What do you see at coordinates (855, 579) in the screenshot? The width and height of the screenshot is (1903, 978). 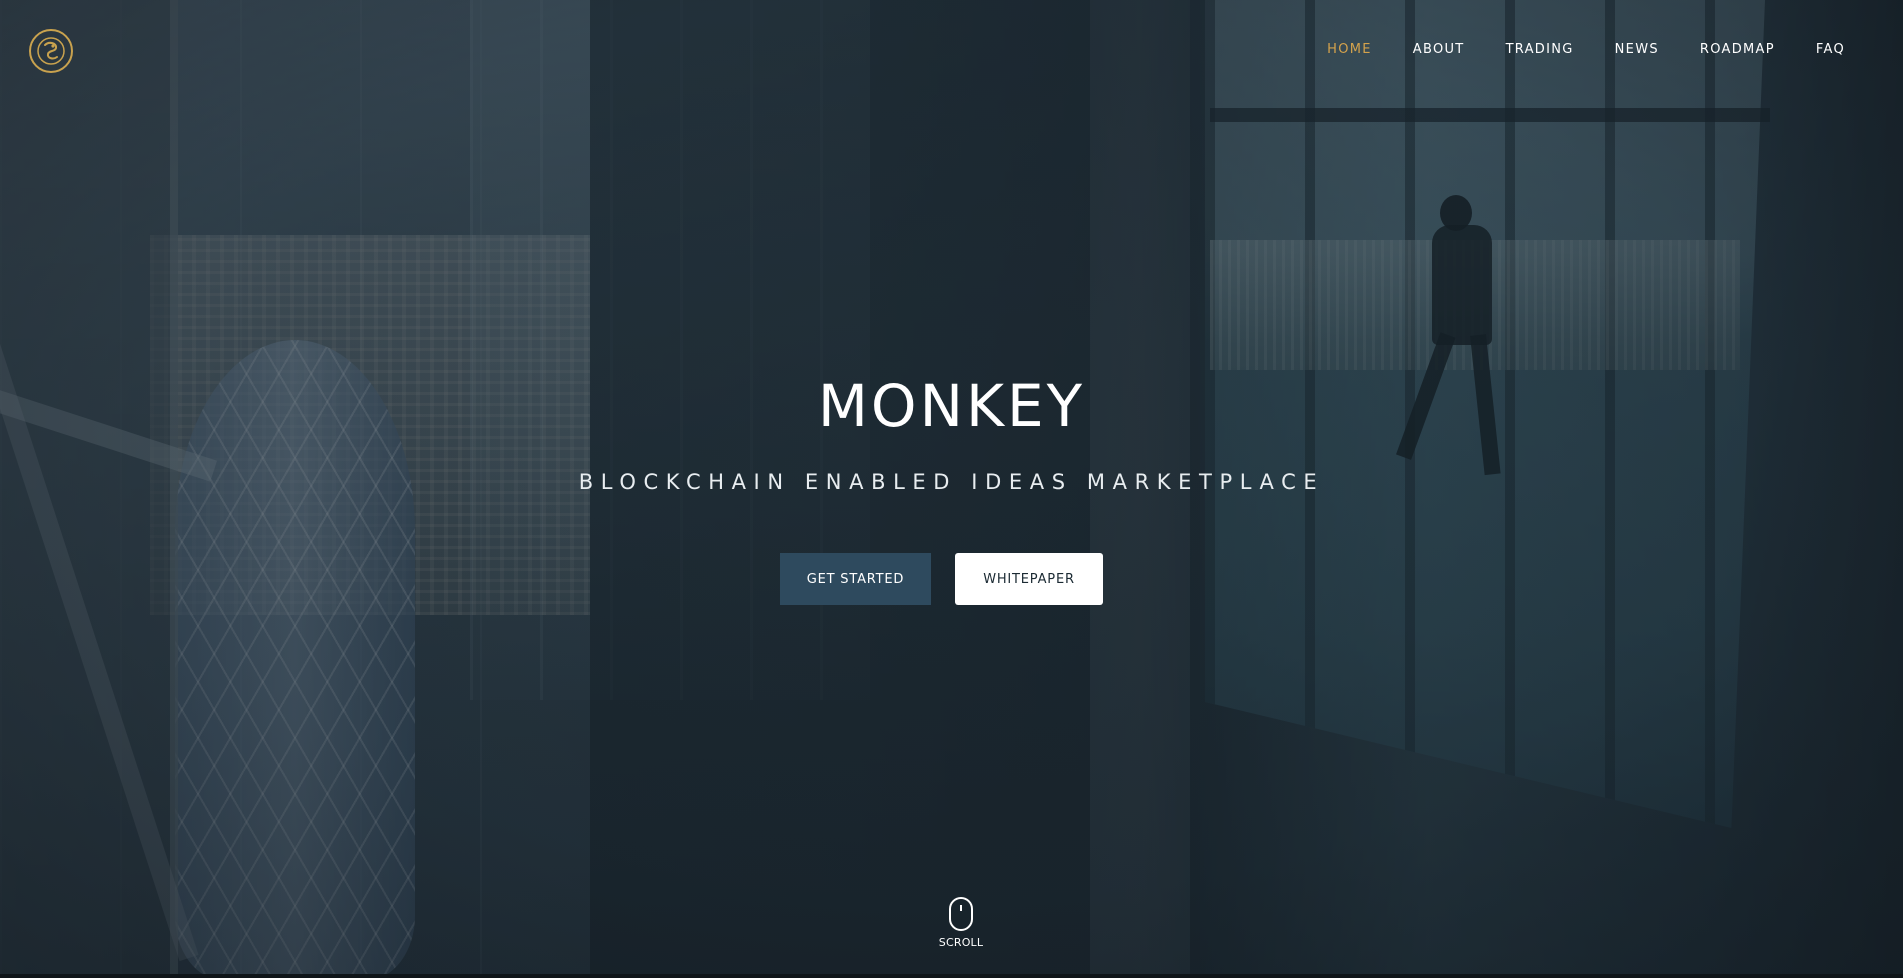 I see `get-started-button: GET STARTED` at bounding box center [855, 579].